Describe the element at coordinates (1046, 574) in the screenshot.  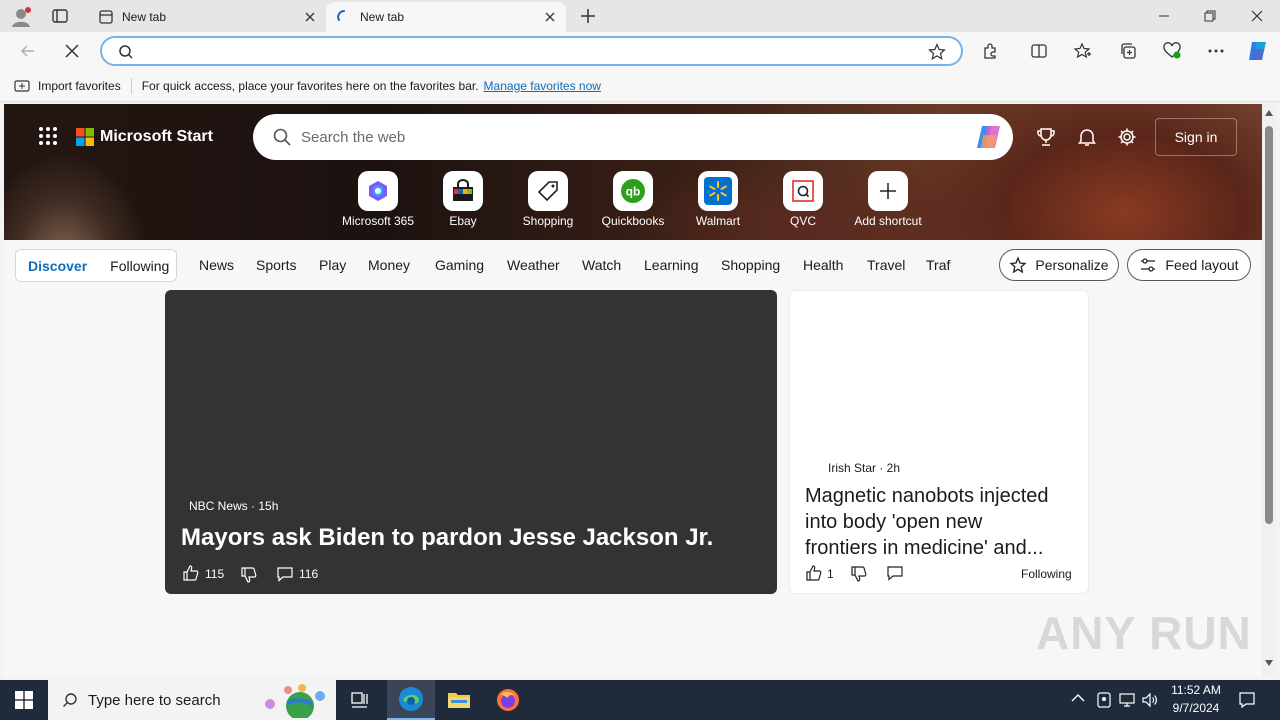
I see `following-label: Following` at that location.